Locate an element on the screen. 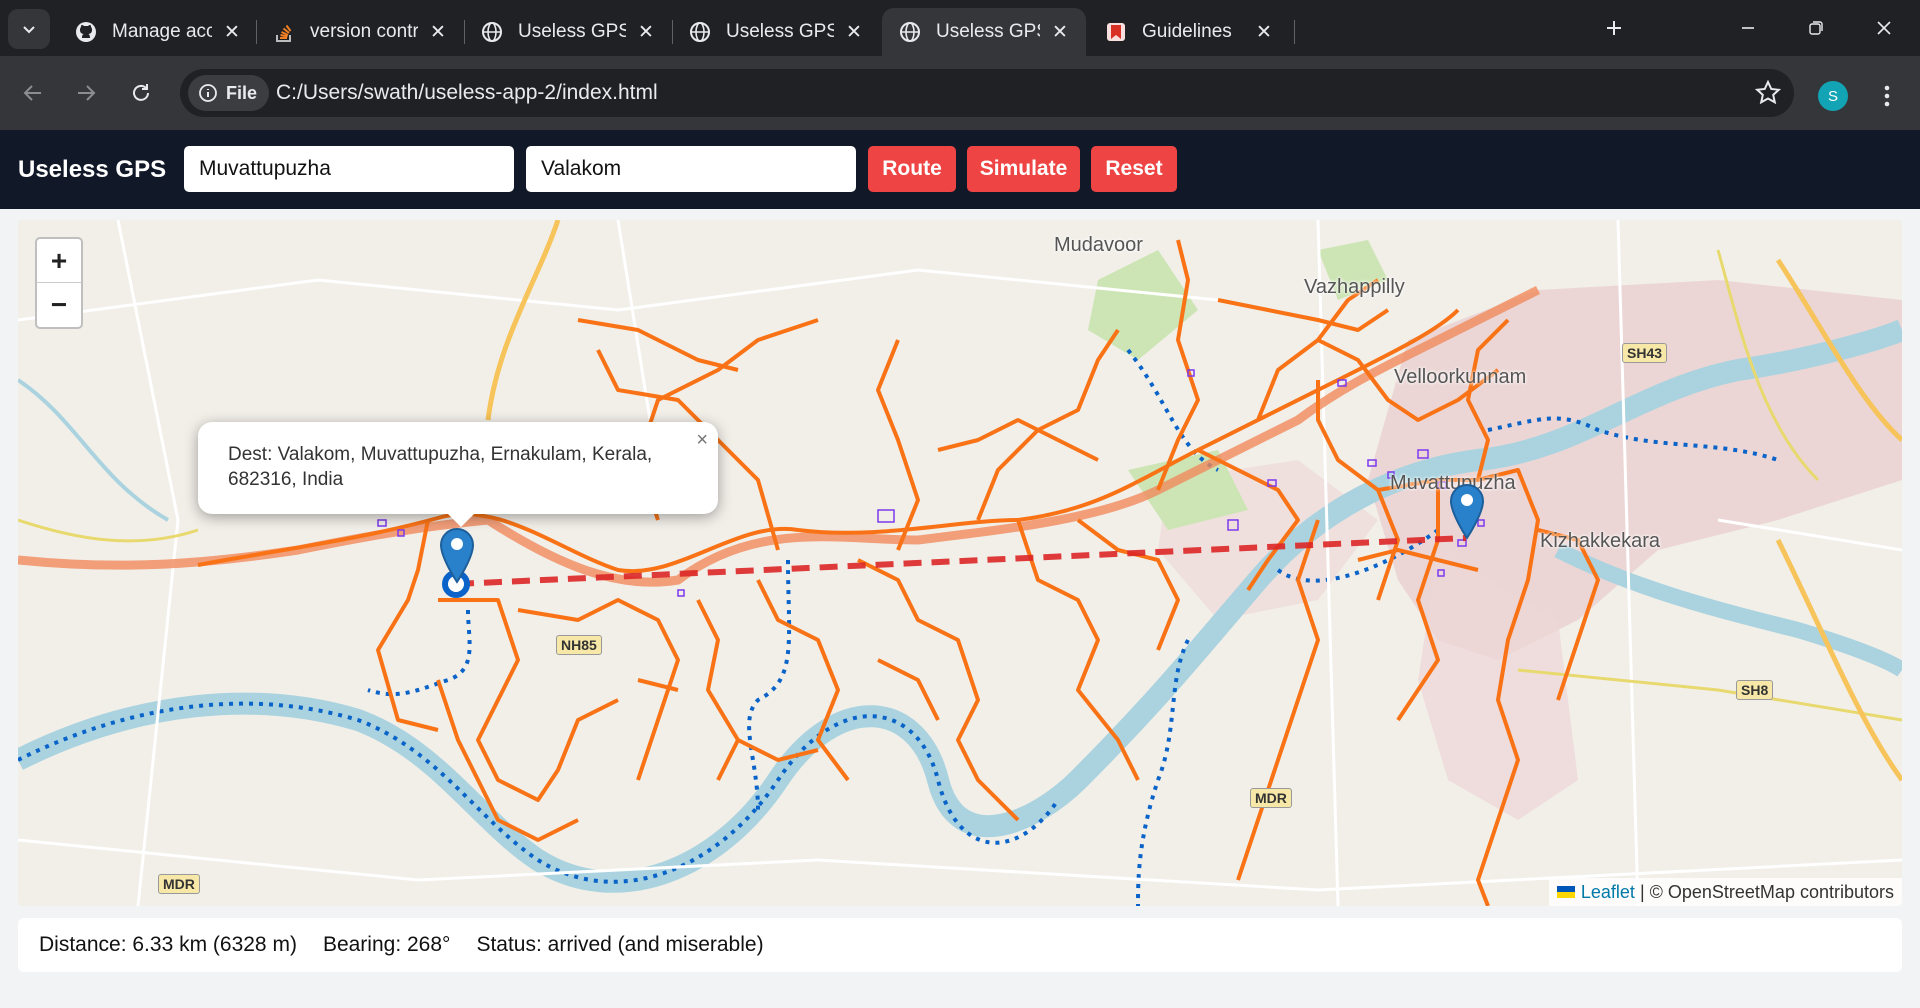 The width and height of the screenshot is (1920, 1008). zoom-out-button: − is located at coordinates (59, 305).